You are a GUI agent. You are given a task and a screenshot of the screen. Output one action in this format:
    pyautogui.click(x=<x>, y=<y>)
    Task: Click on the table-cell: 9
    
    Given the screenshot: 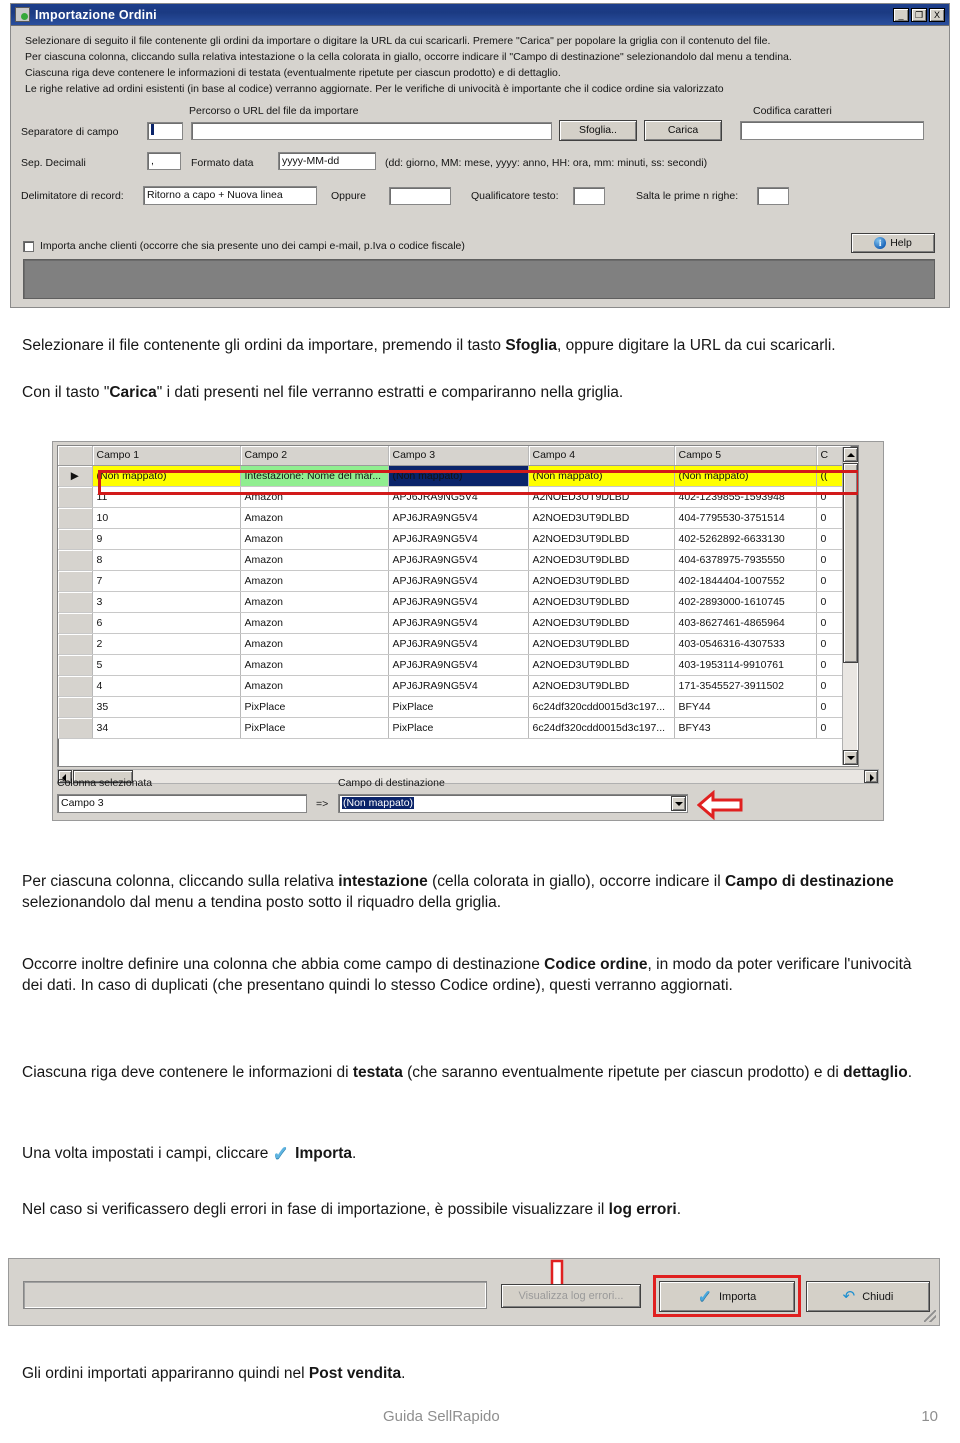 What is the action you would take?
    pyautogui.click(x=166, y=539)
    